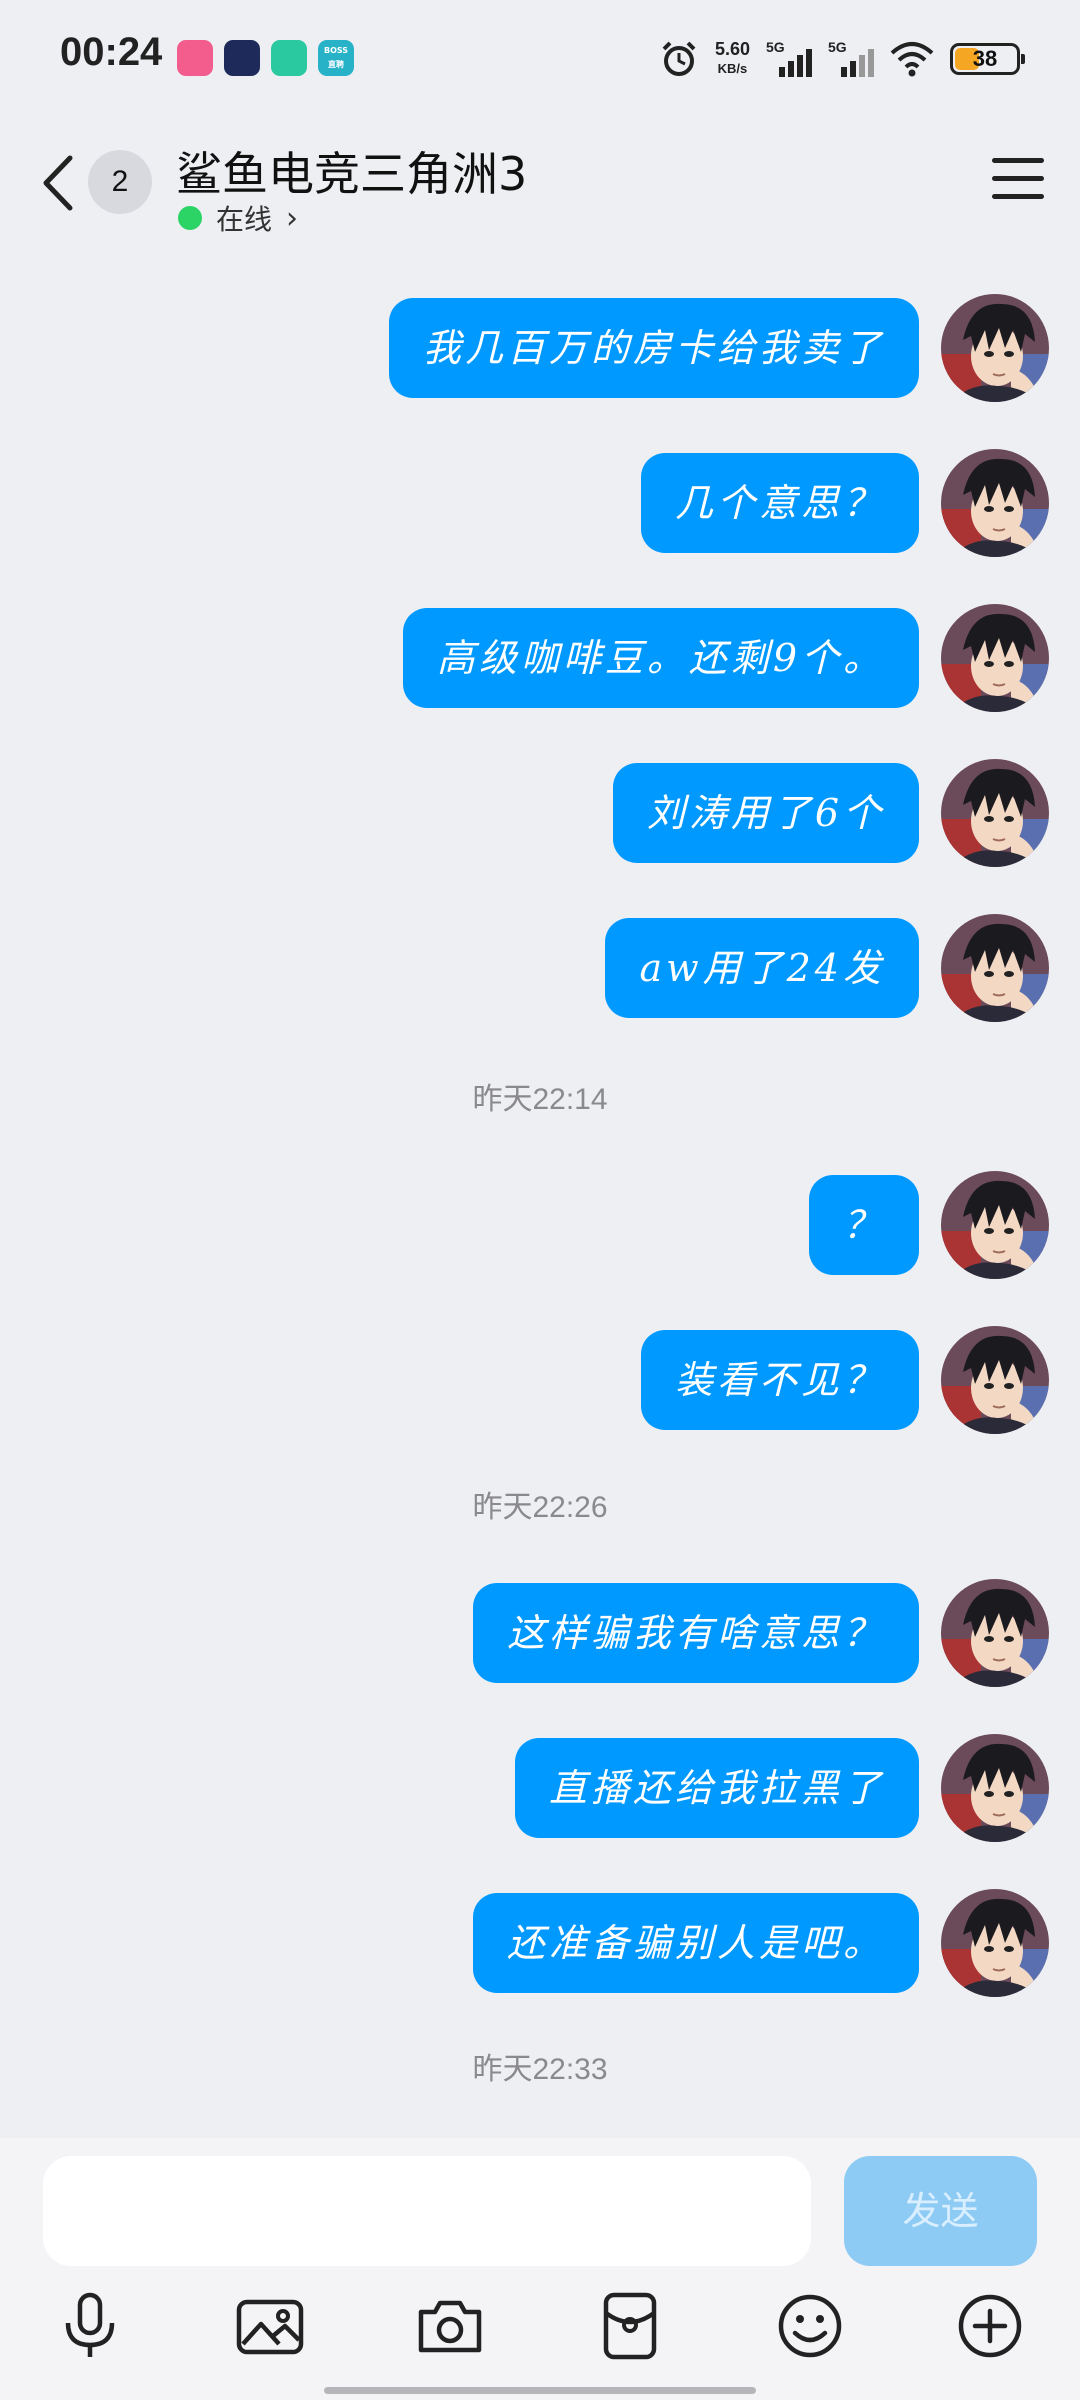 The image size is (1080, 2400). I want to click on plus-icon, so click(990, 2326).